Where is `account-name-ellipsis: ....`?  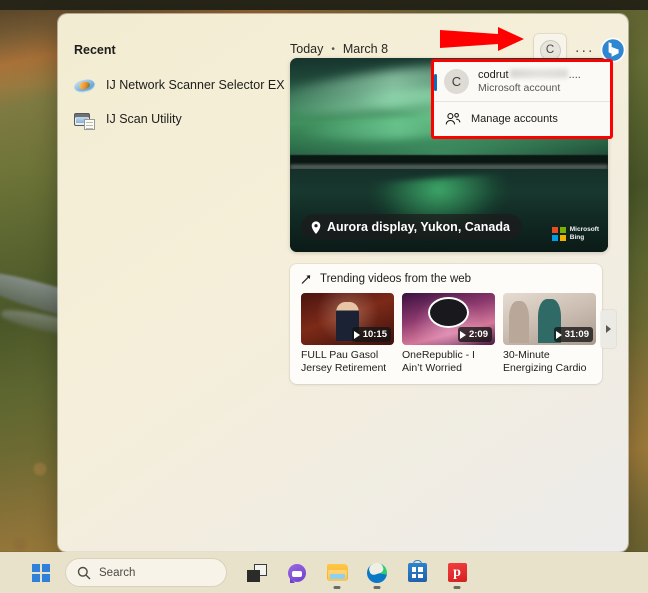 account-name-ellipsis: .... is located at coordinates (574, 75).